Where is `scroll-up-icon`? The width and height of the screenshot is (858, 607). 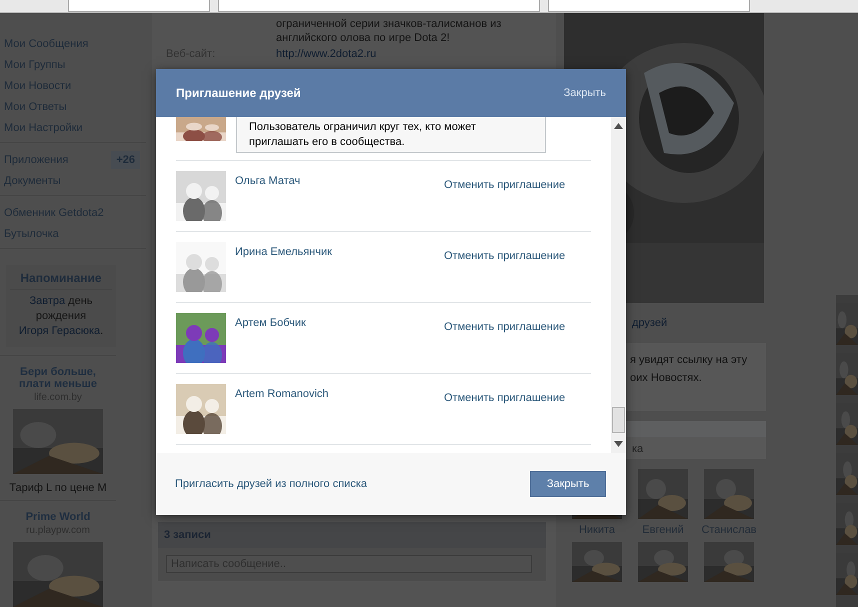 scroll-up-icon is located at coordinates (618, 126).